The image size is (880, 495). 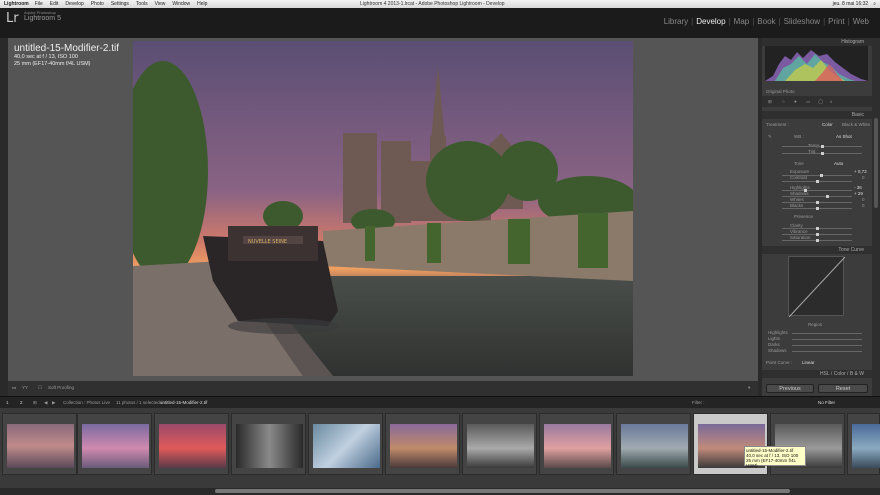 What do you see at coordinates (16, 4) in the screenshot?
I see `app-menu: Lightroom` at bounding box center [16, 4].